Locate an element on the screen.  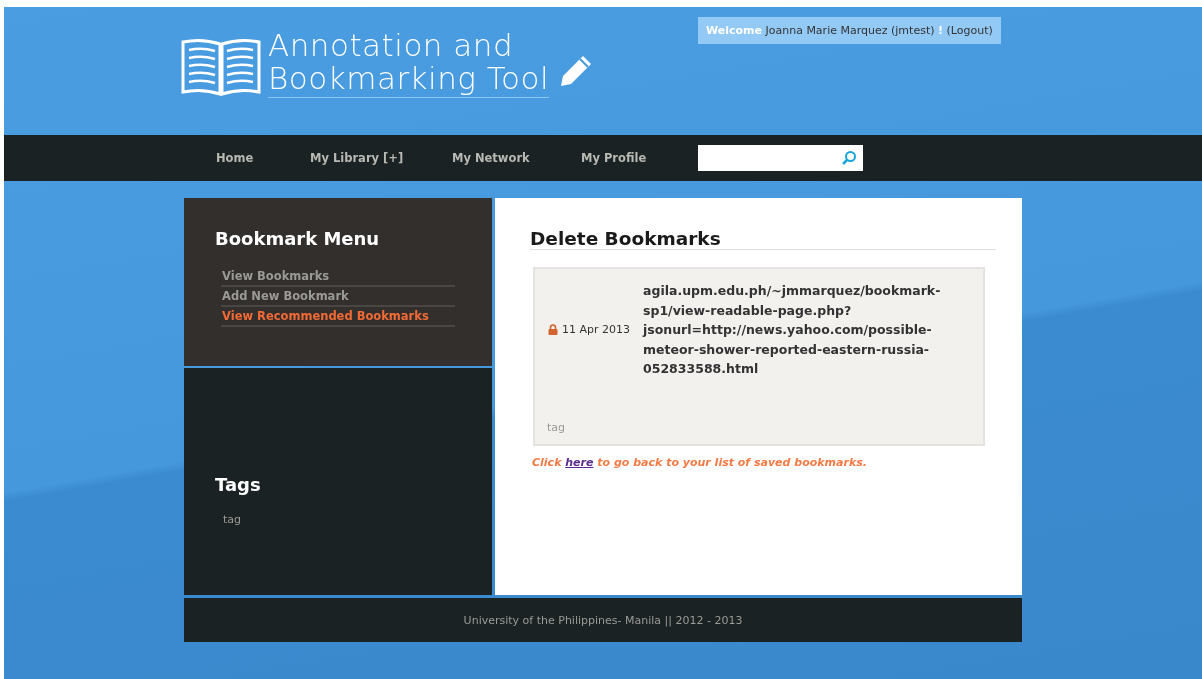
menu-heading: Bookmark Menu is located at coordinates (298, 238).